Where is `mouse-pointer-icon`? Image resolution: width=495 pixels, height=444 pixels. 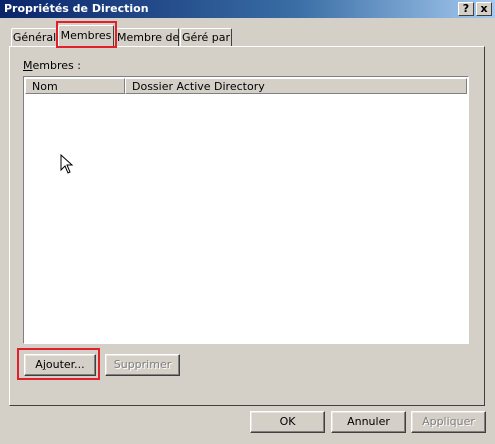 mouse-pointer-icon is located at coordinates (67, 164).